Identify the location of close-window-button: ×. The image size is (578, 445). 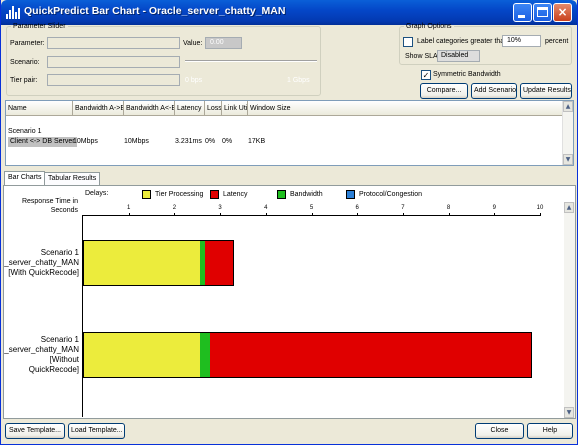
(562, 12).